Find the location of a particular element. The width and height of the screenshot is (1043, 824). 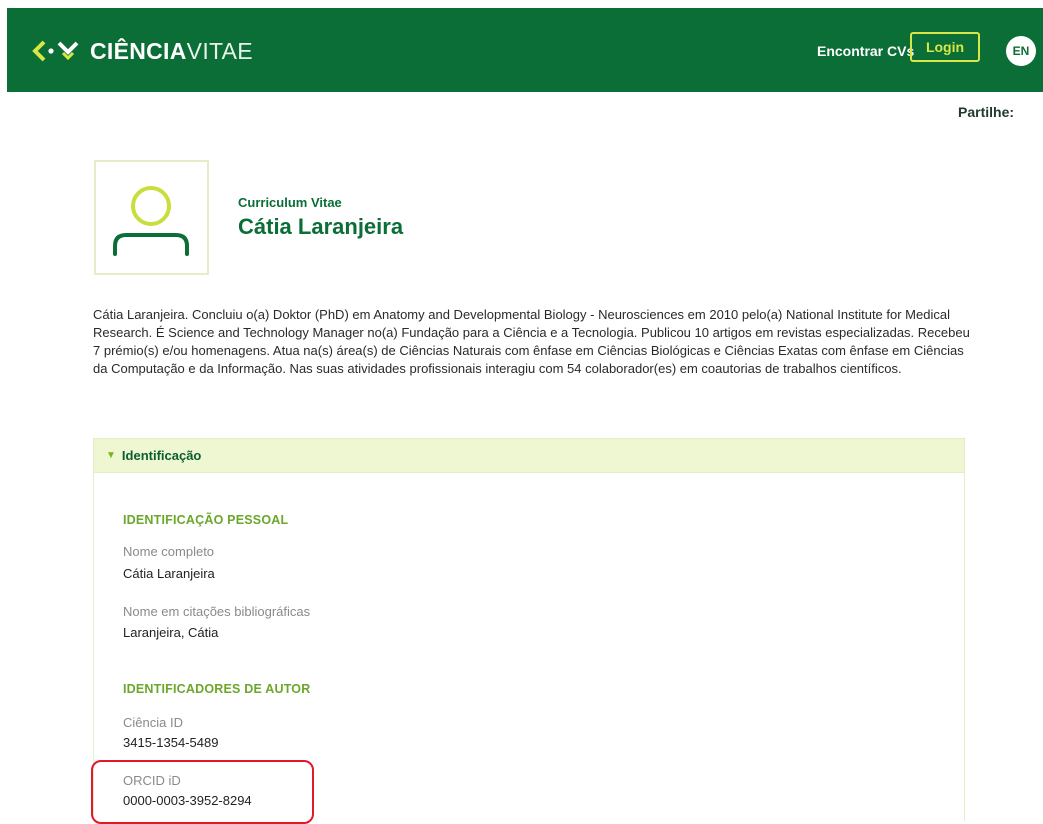

page-title: Cátia Laranjeira is located at coordinates (321, 226).